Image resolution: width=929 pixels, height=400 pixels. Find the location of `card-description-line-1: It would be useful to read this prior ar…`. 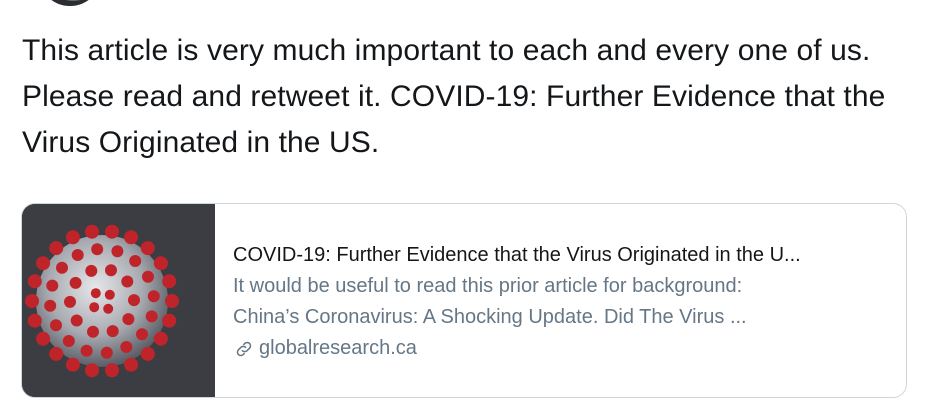

card-description-line-1: It would be useful to read this prior ar… is located at coordinates (488, 286).